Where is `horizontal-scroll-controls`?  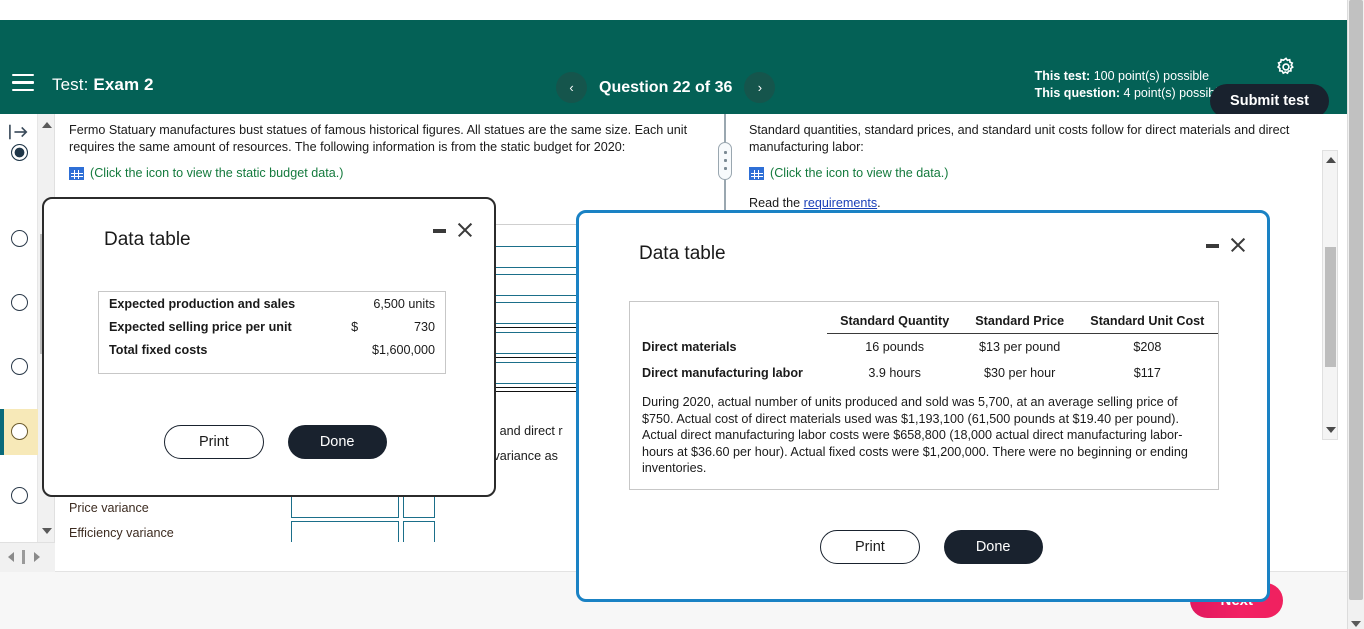
horizontal-scroll-controls is located at coordinates (27, 557).